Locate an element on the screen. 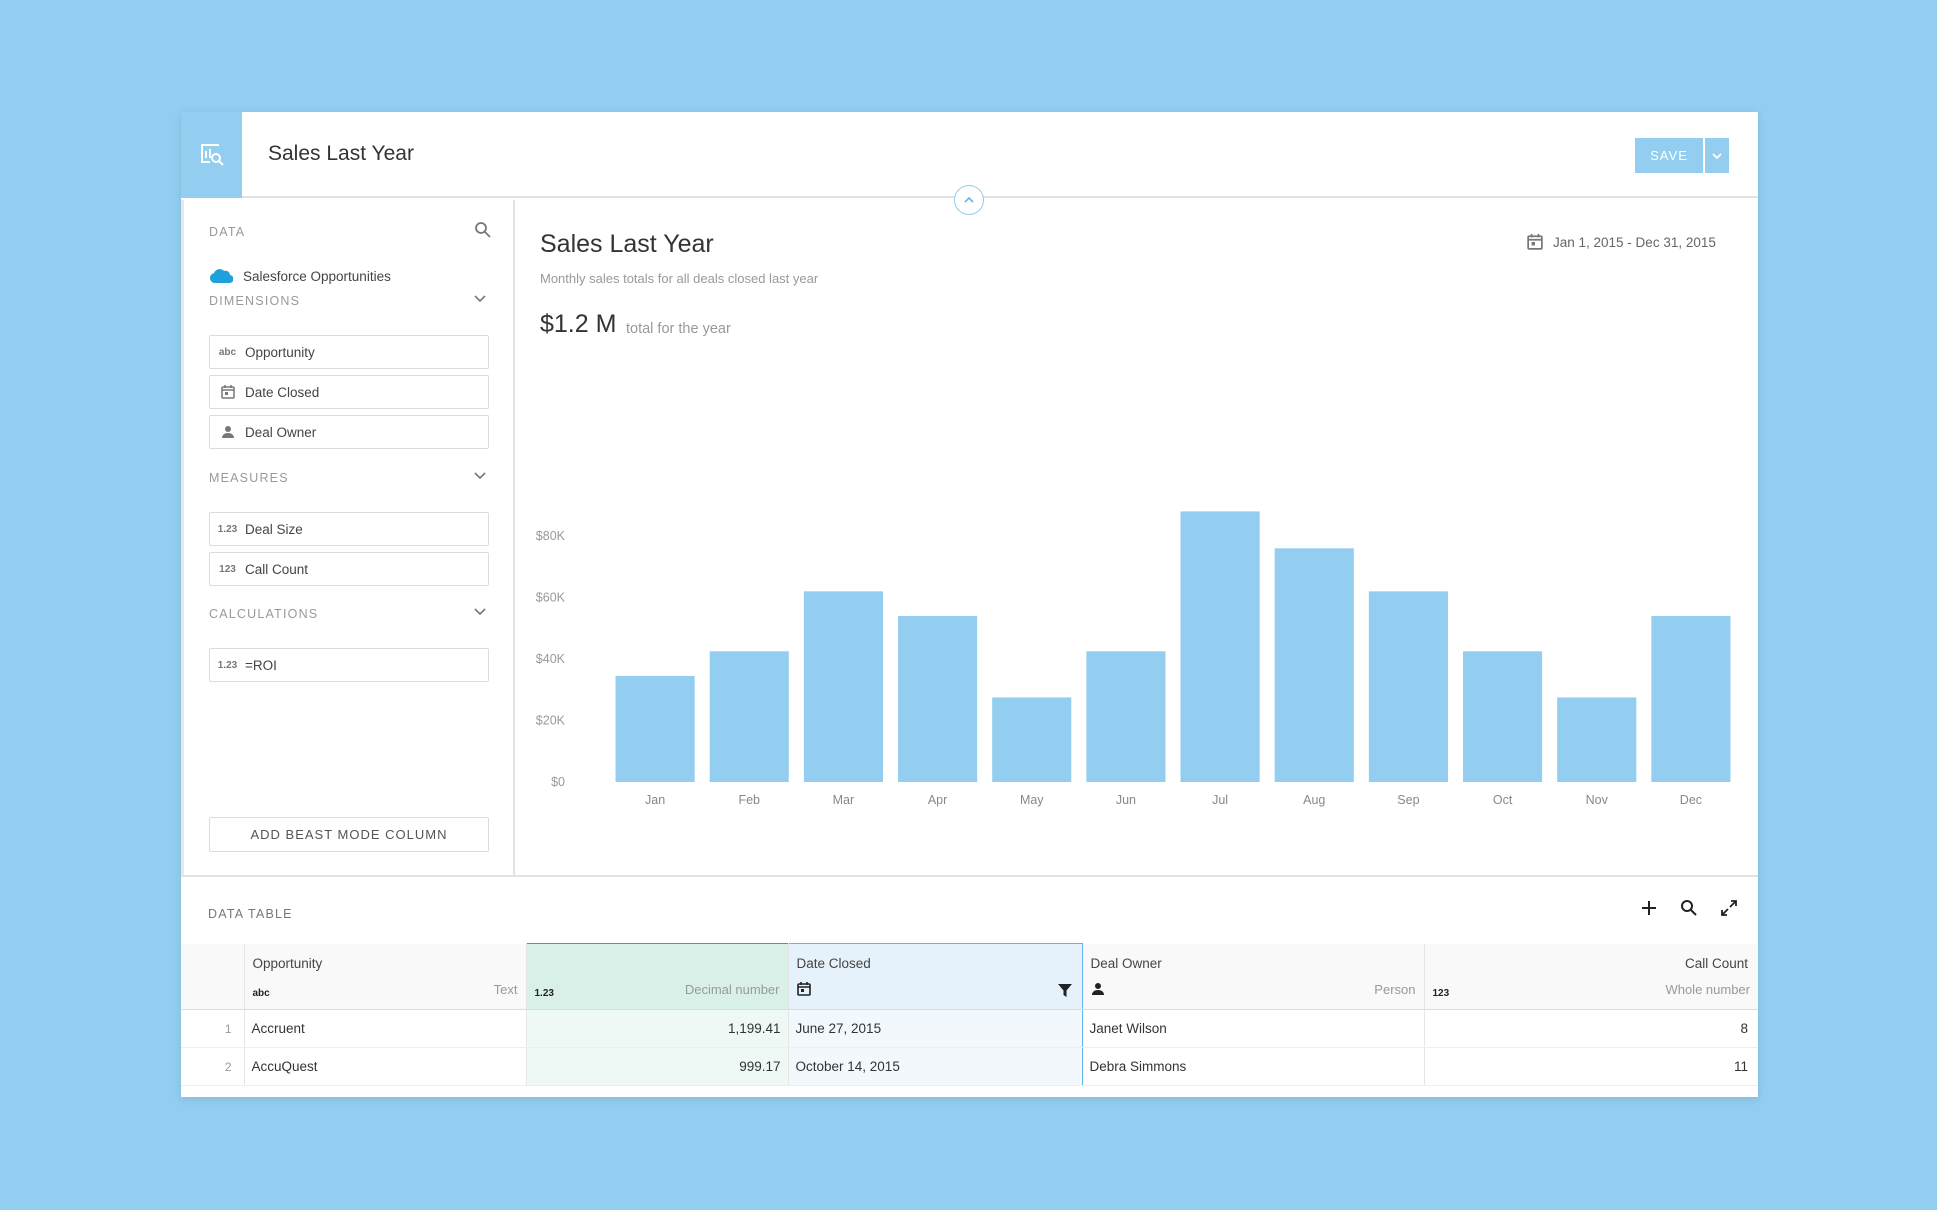  cell-deal-owner: Janet Wilson is located at coordinates (1253, 1028).